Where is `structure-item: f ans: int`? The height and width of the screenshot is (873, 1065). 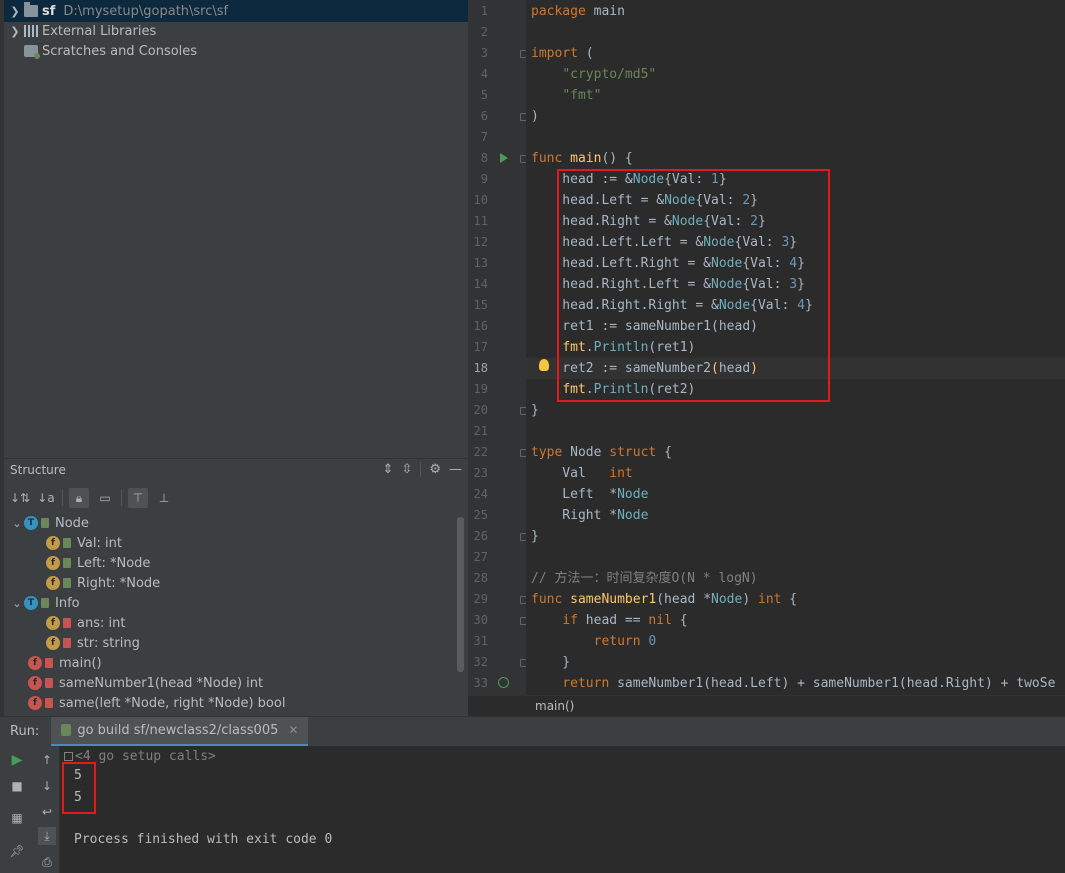
structure-item: f ans: int is located at coordinates (85, 623).